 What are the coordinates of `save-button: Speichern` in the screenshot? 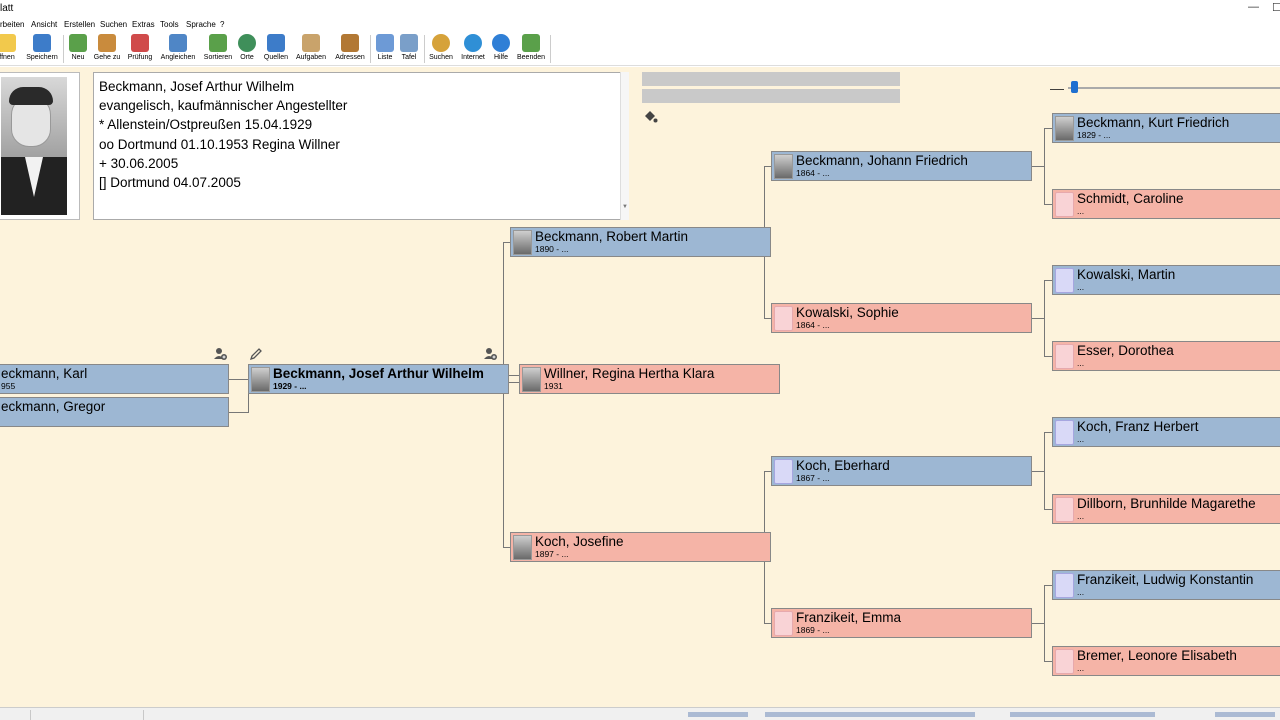 It's located at (42, 49).